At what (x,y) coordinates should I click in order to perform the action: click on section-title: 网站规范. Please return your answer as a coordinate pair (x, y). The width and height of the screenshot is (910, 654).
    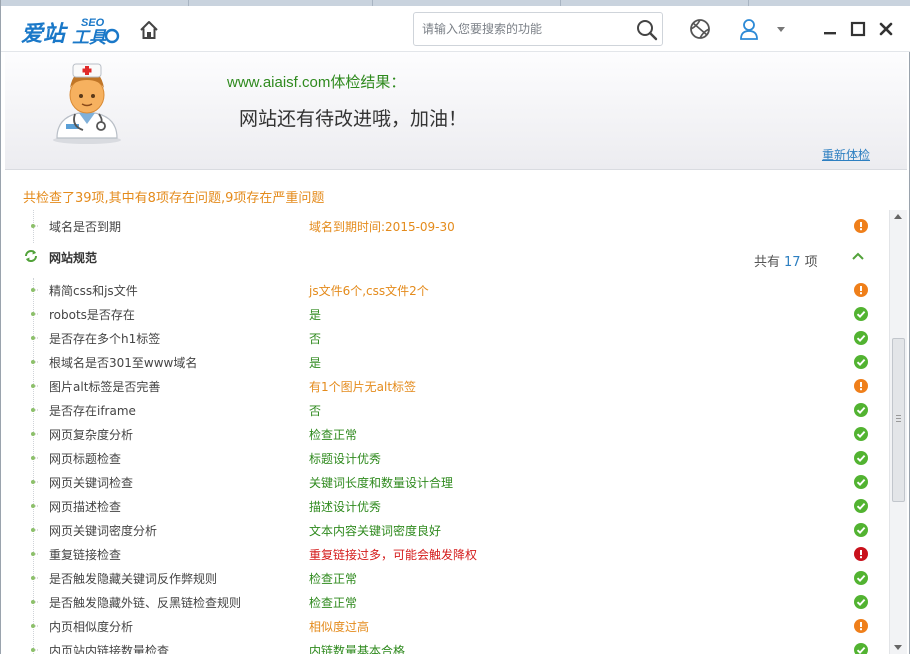
    Looking at the image, I should click on (73, 258).